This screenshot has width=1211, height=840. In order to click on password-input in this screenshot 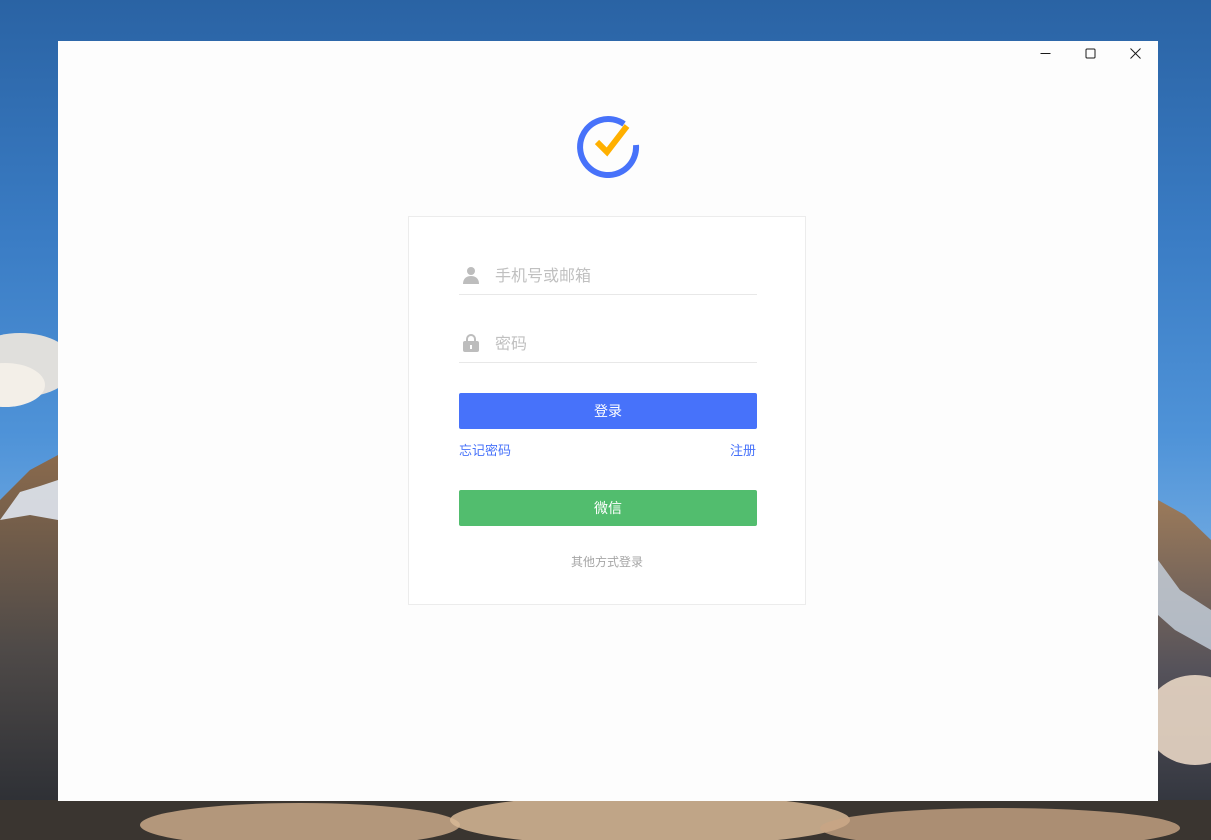, I will do `click(620, 343)`.